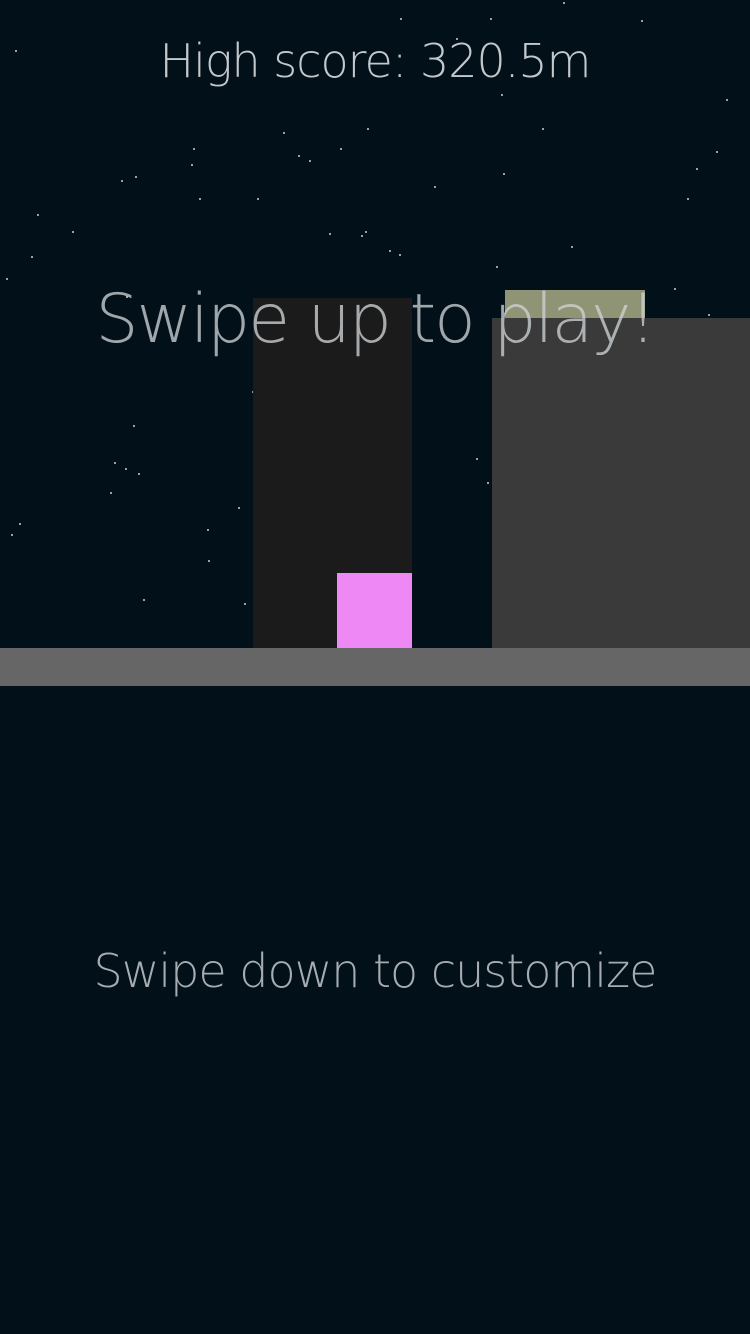  What do you see at coordinates (621, 483) in the screenshot?
I see `gray-tower-obstacle` at bounding box center [621, 483].